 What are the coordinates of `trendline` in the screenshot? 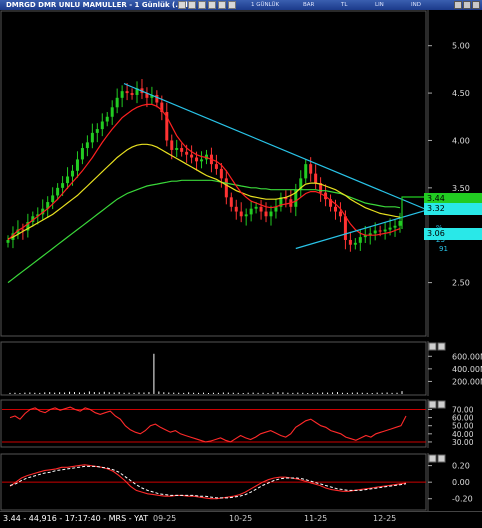 It's located at (367, 228).